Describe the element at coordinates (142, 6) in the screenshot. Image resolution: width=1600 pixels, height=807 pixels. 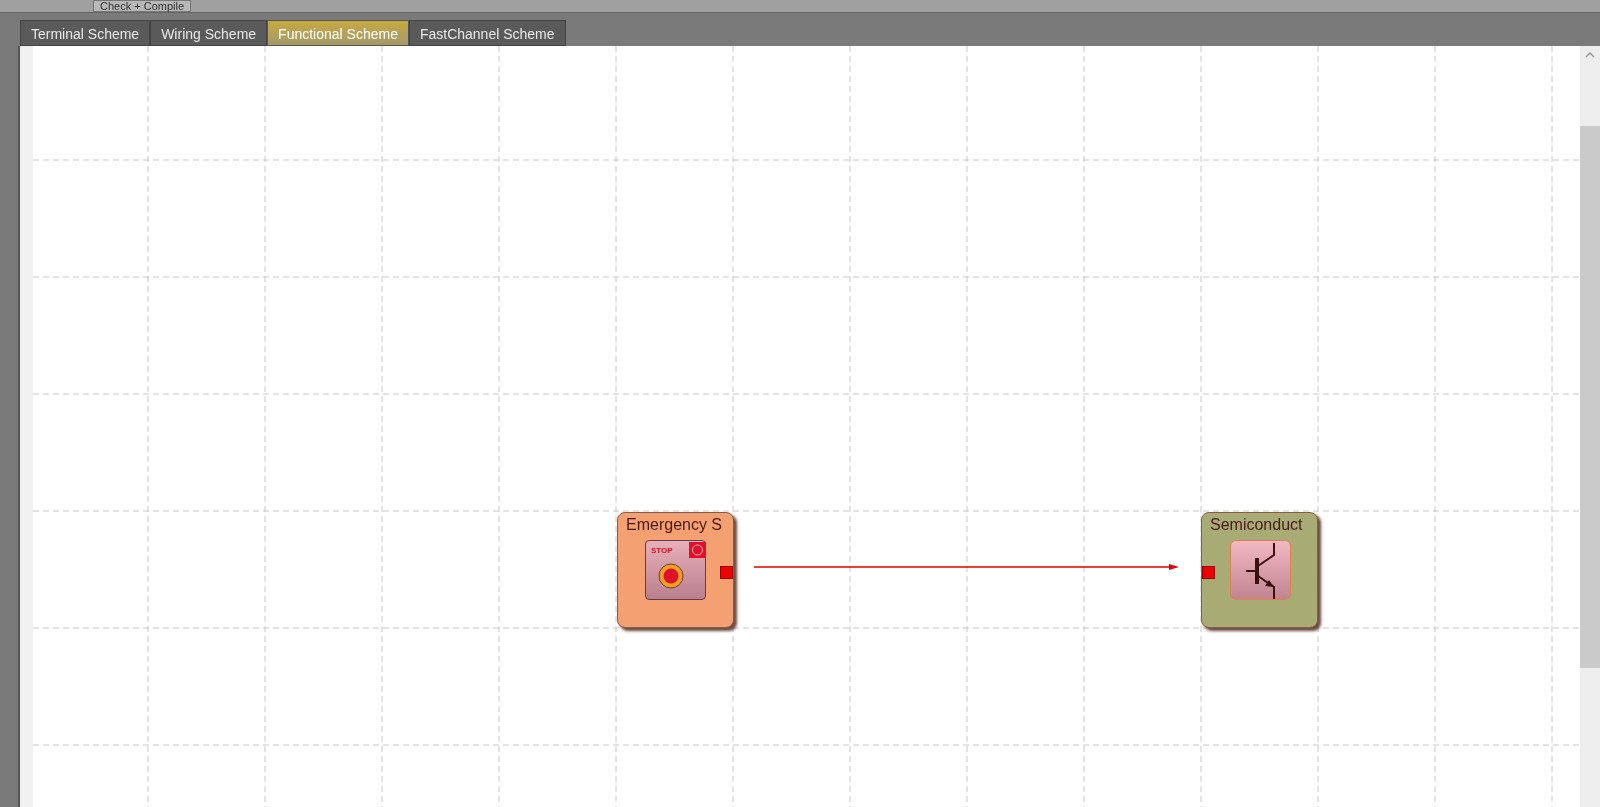
I see `toolbar-button: Check + Compile` at that location.